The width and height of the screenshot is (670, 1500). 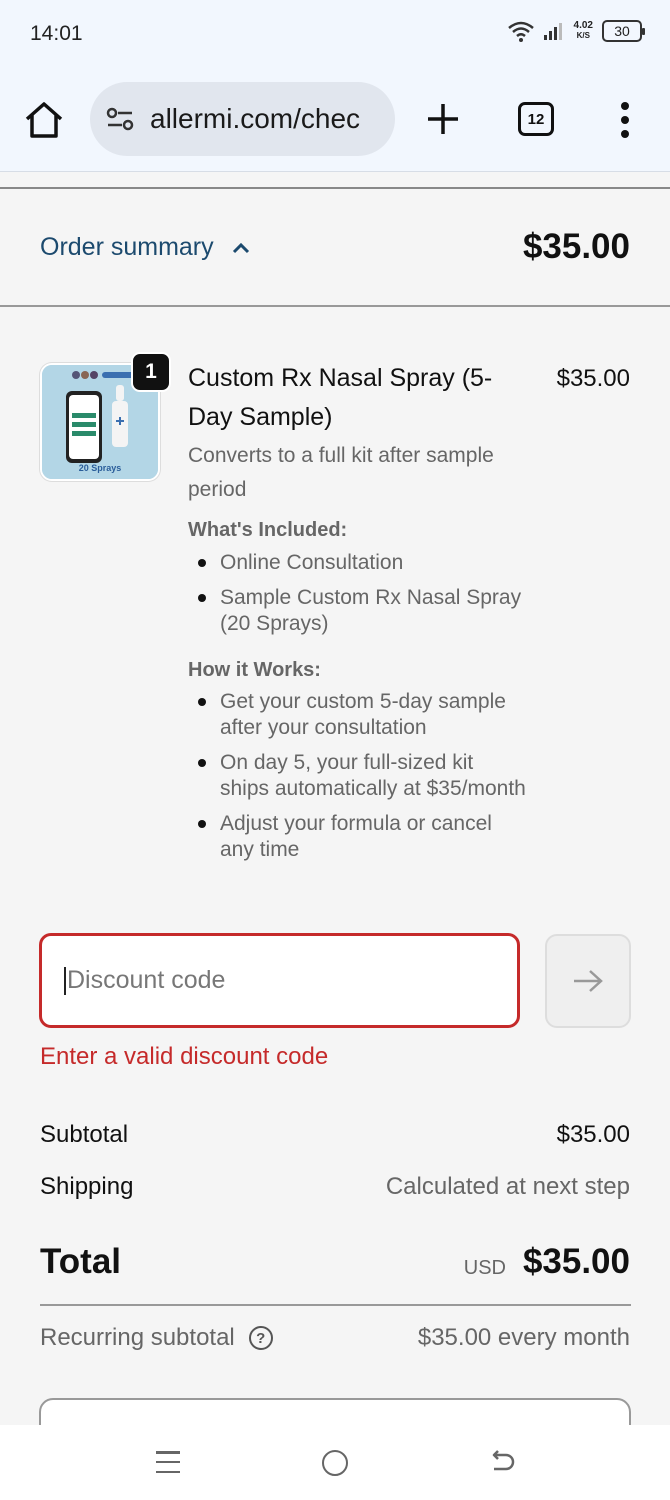 What do you see at coordinates (593, 1134) in the screenshot?
I see `subtotal-value: $35.00` at bounding box center [593, 1134].